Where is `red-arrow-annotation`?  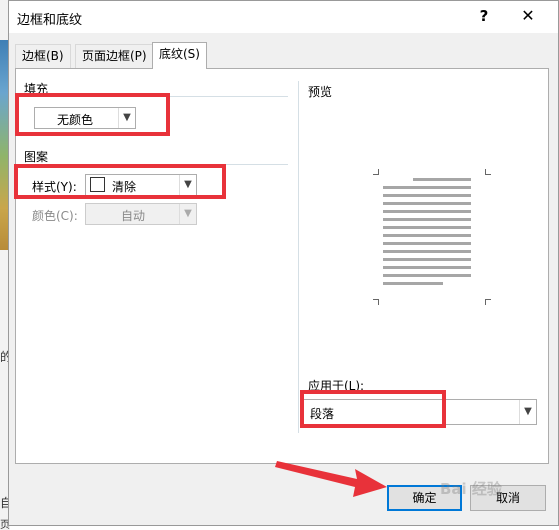 red-arrow-annotation is located at coordinates (331, 479).